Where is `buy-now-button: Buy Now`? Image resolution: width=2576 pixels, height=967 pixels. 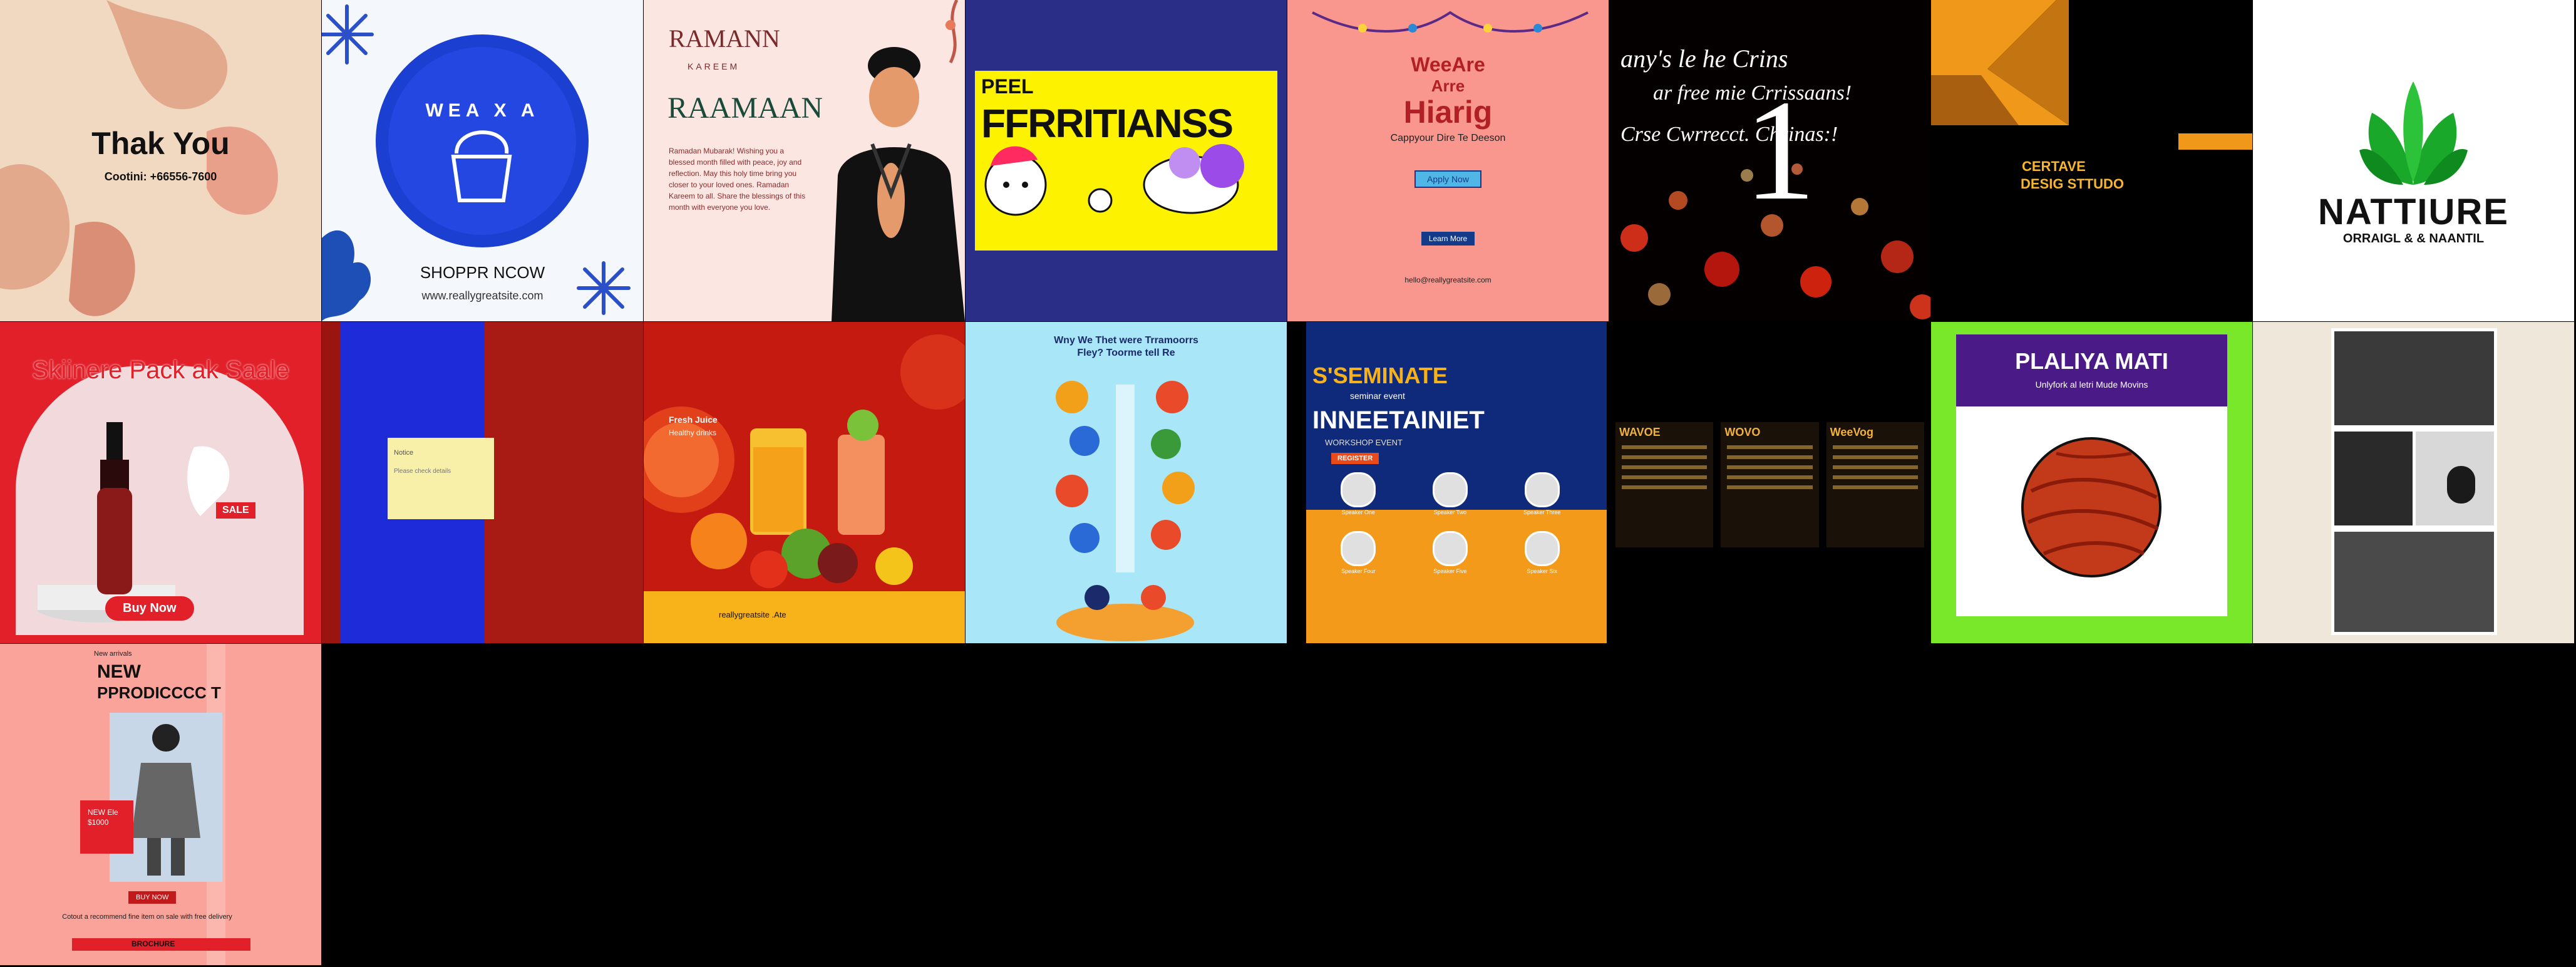 buy-now-button: Buy Now is located at coordinates (150, 608).